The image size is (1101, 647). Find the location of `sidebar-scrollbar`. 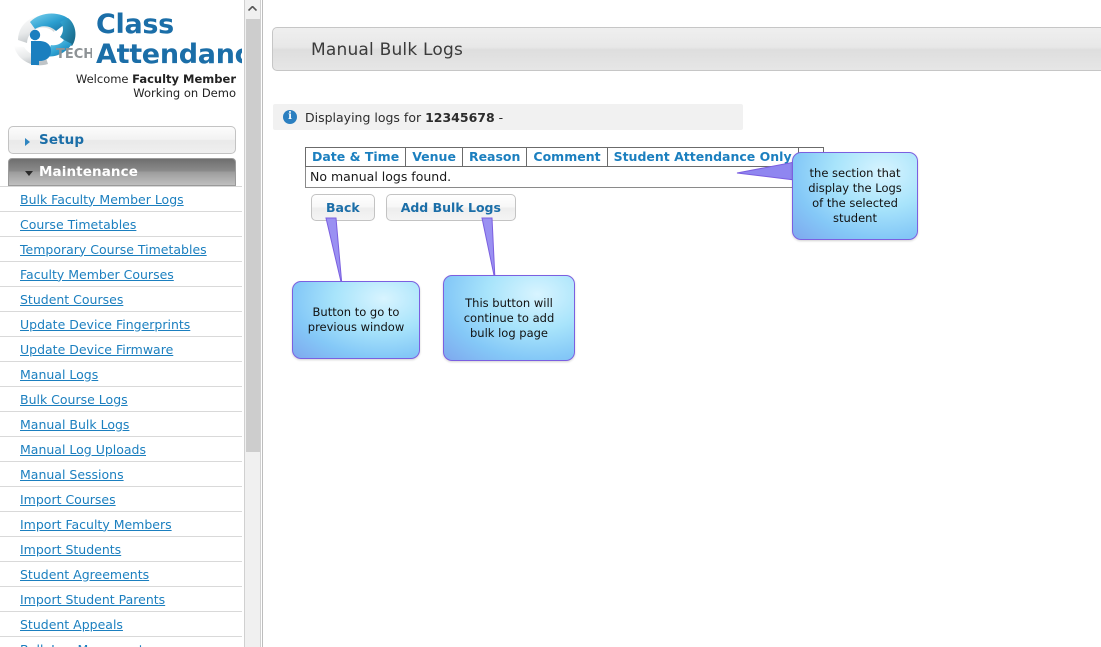

sidebar-scrollbar is located at coordinates (252, 323).